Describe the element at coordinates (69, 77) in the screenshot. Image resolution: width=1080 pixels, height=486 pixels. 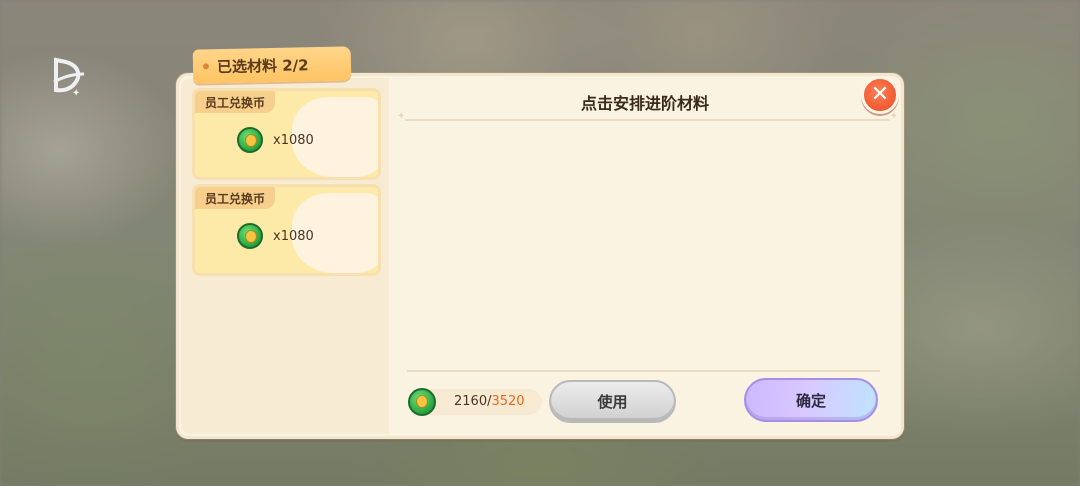
I see `game-logo-icon: ✦` at that location.